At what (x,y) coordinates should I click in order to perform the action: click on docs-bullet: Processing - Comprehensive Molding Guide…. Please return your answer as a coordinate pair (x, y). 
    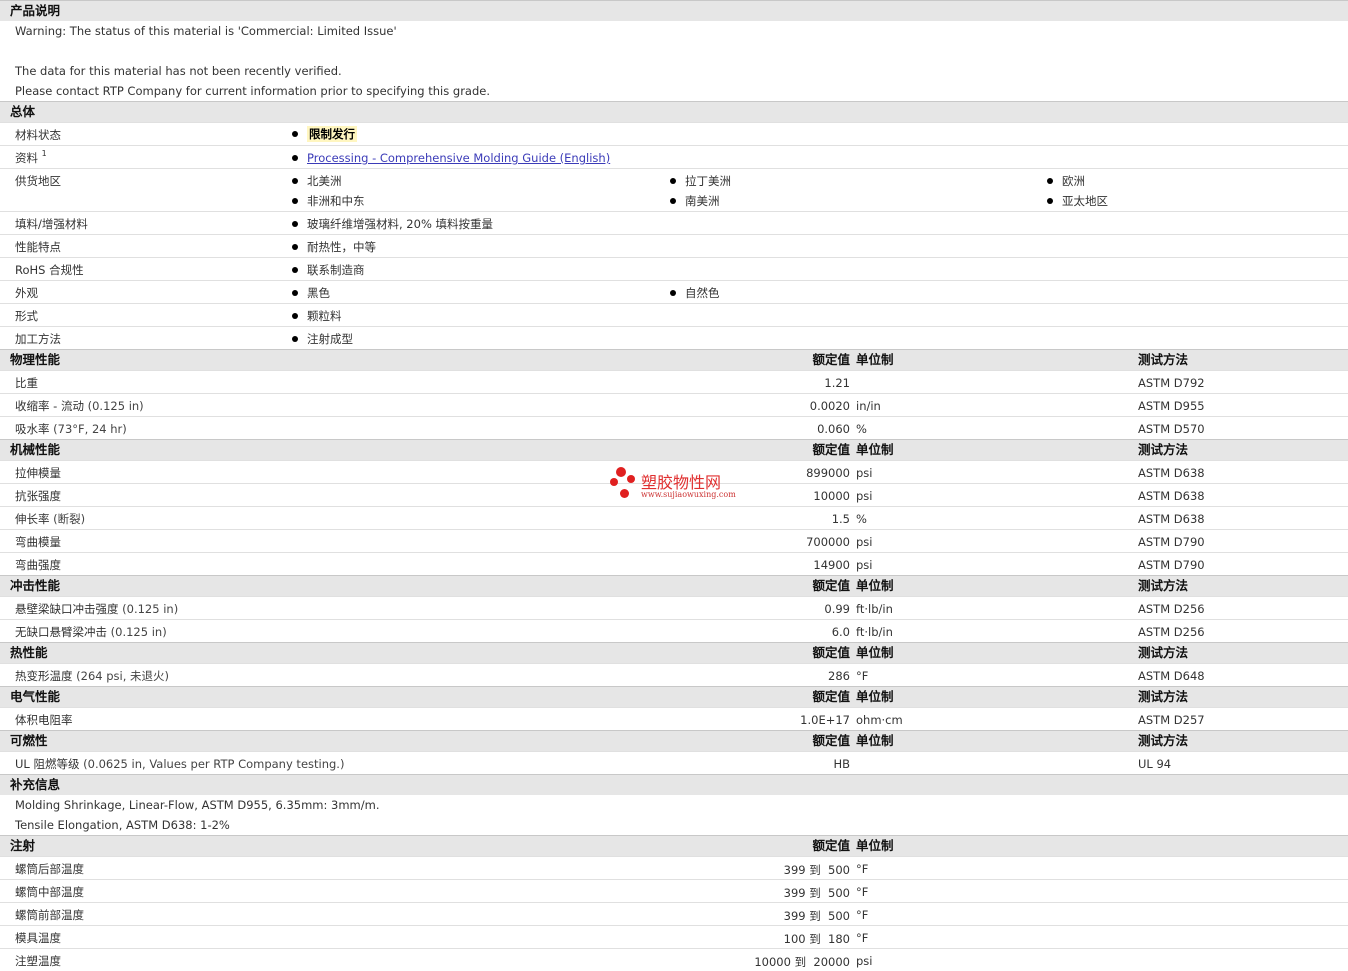
    Looking at the image, I should click on (451, 158).